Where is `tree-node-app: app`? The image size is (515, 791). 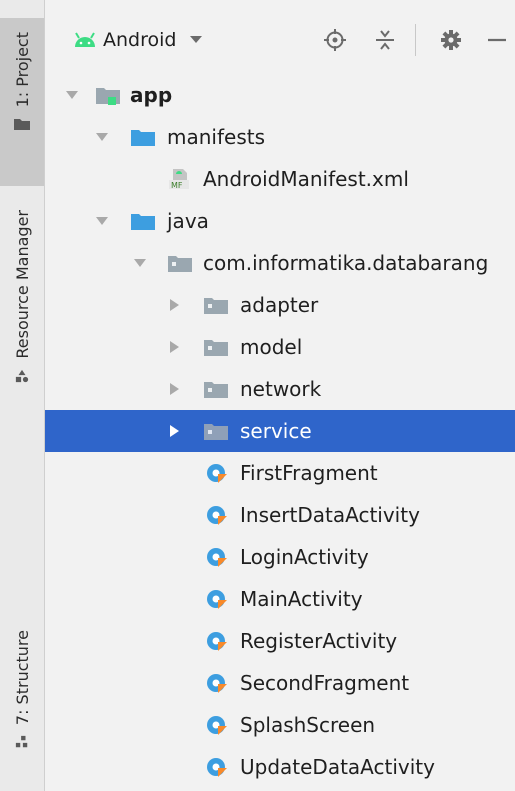 tree-node-app: app is located at coordinates (280, 95).